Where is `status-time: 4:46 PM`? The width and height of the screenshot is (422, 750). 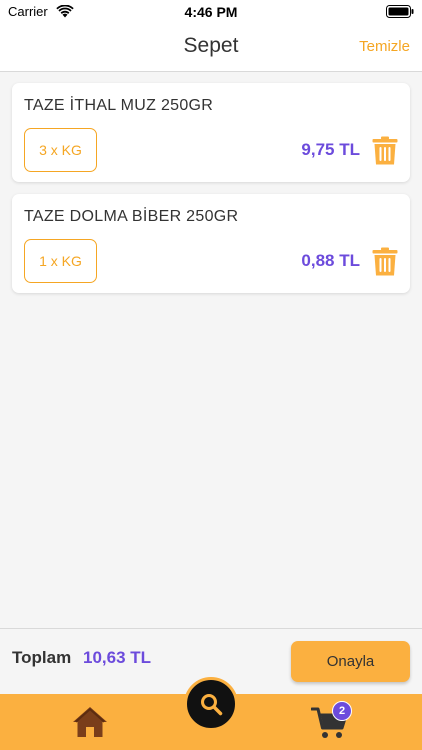 status-time: 4:46 PM is located at coordinates (211, 12).